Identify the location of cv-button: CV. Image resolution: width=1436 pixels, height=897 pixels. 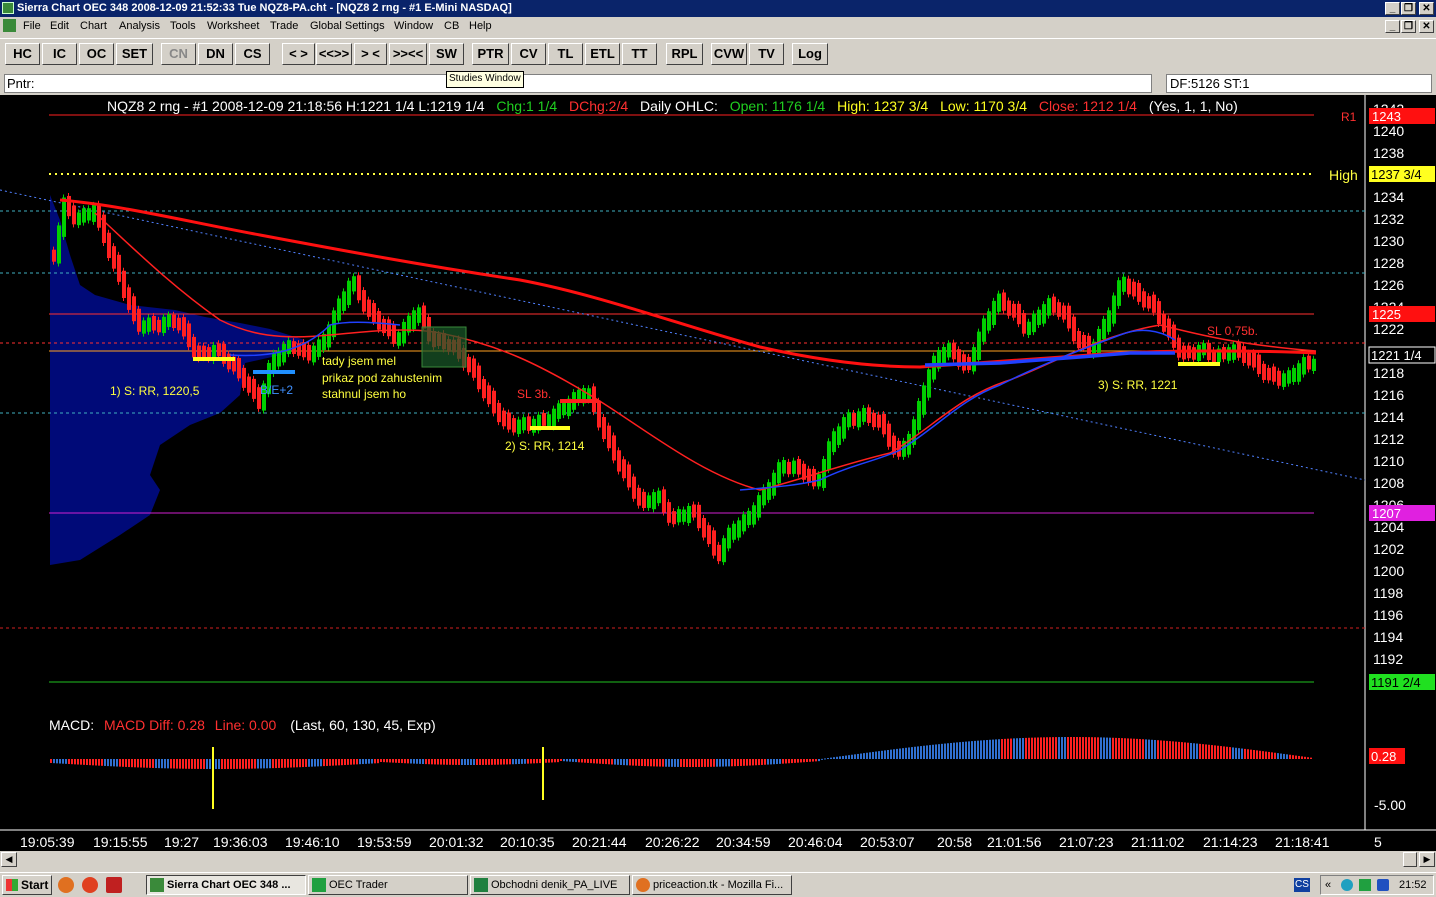
(528, 54).